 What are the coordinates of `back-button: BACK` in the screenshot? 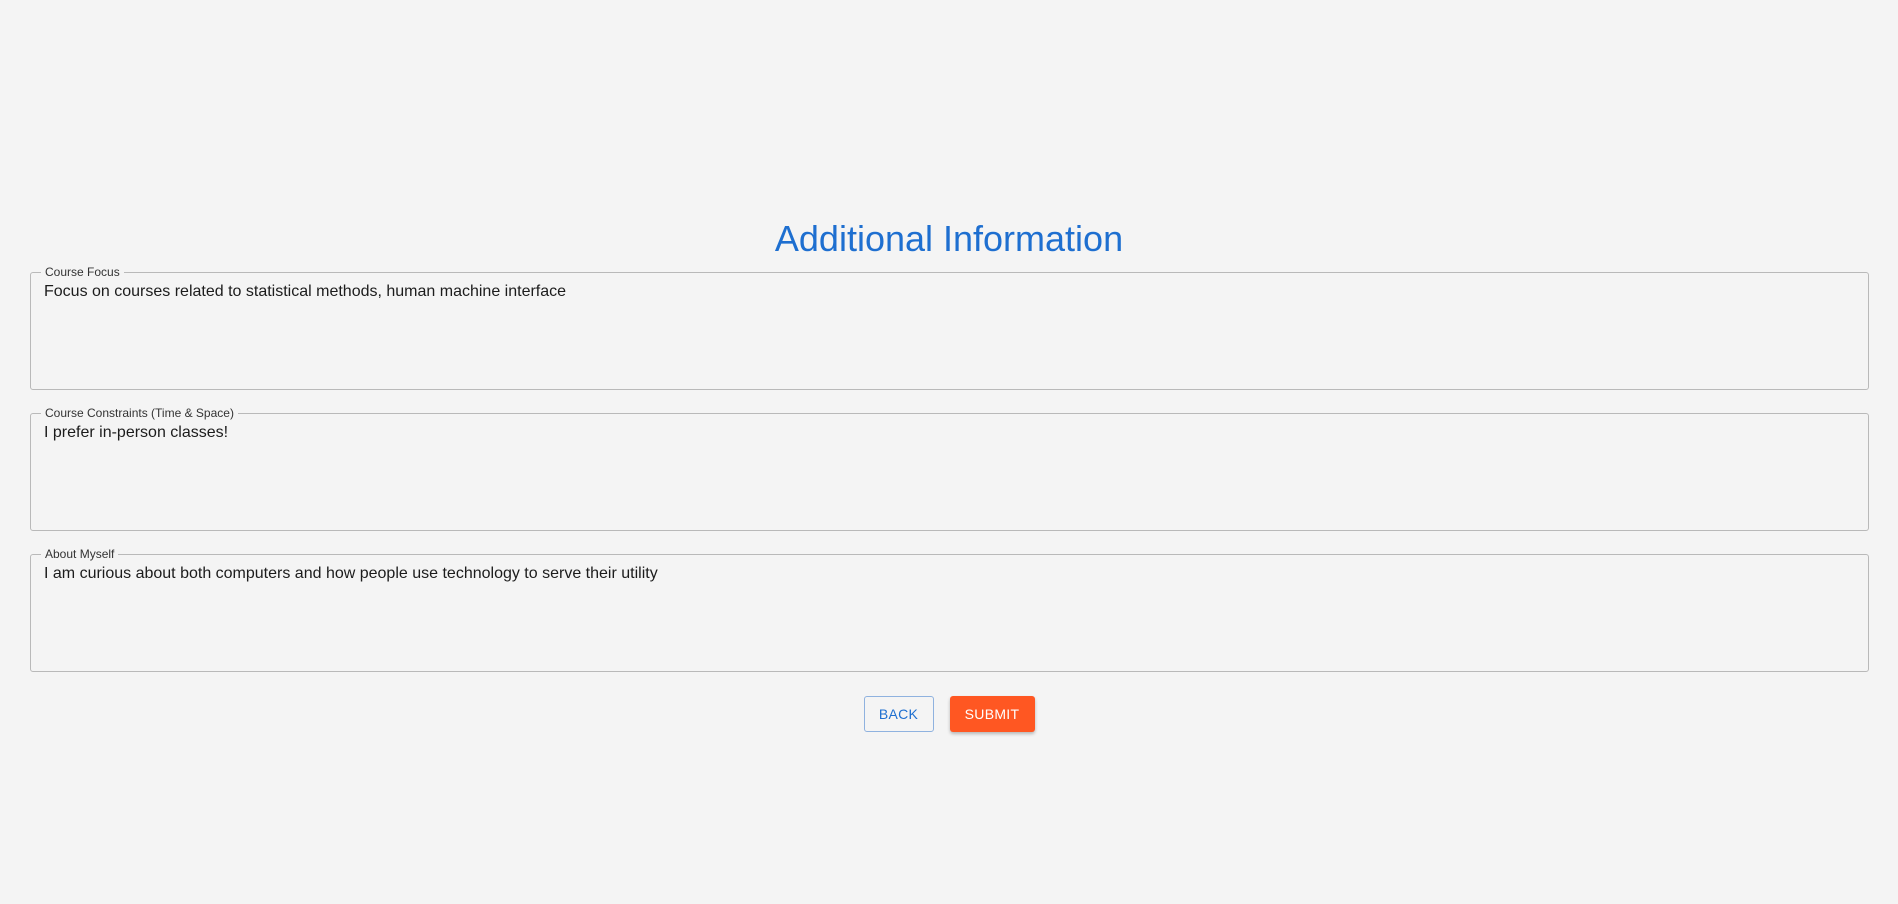 It's located at (898, 714).